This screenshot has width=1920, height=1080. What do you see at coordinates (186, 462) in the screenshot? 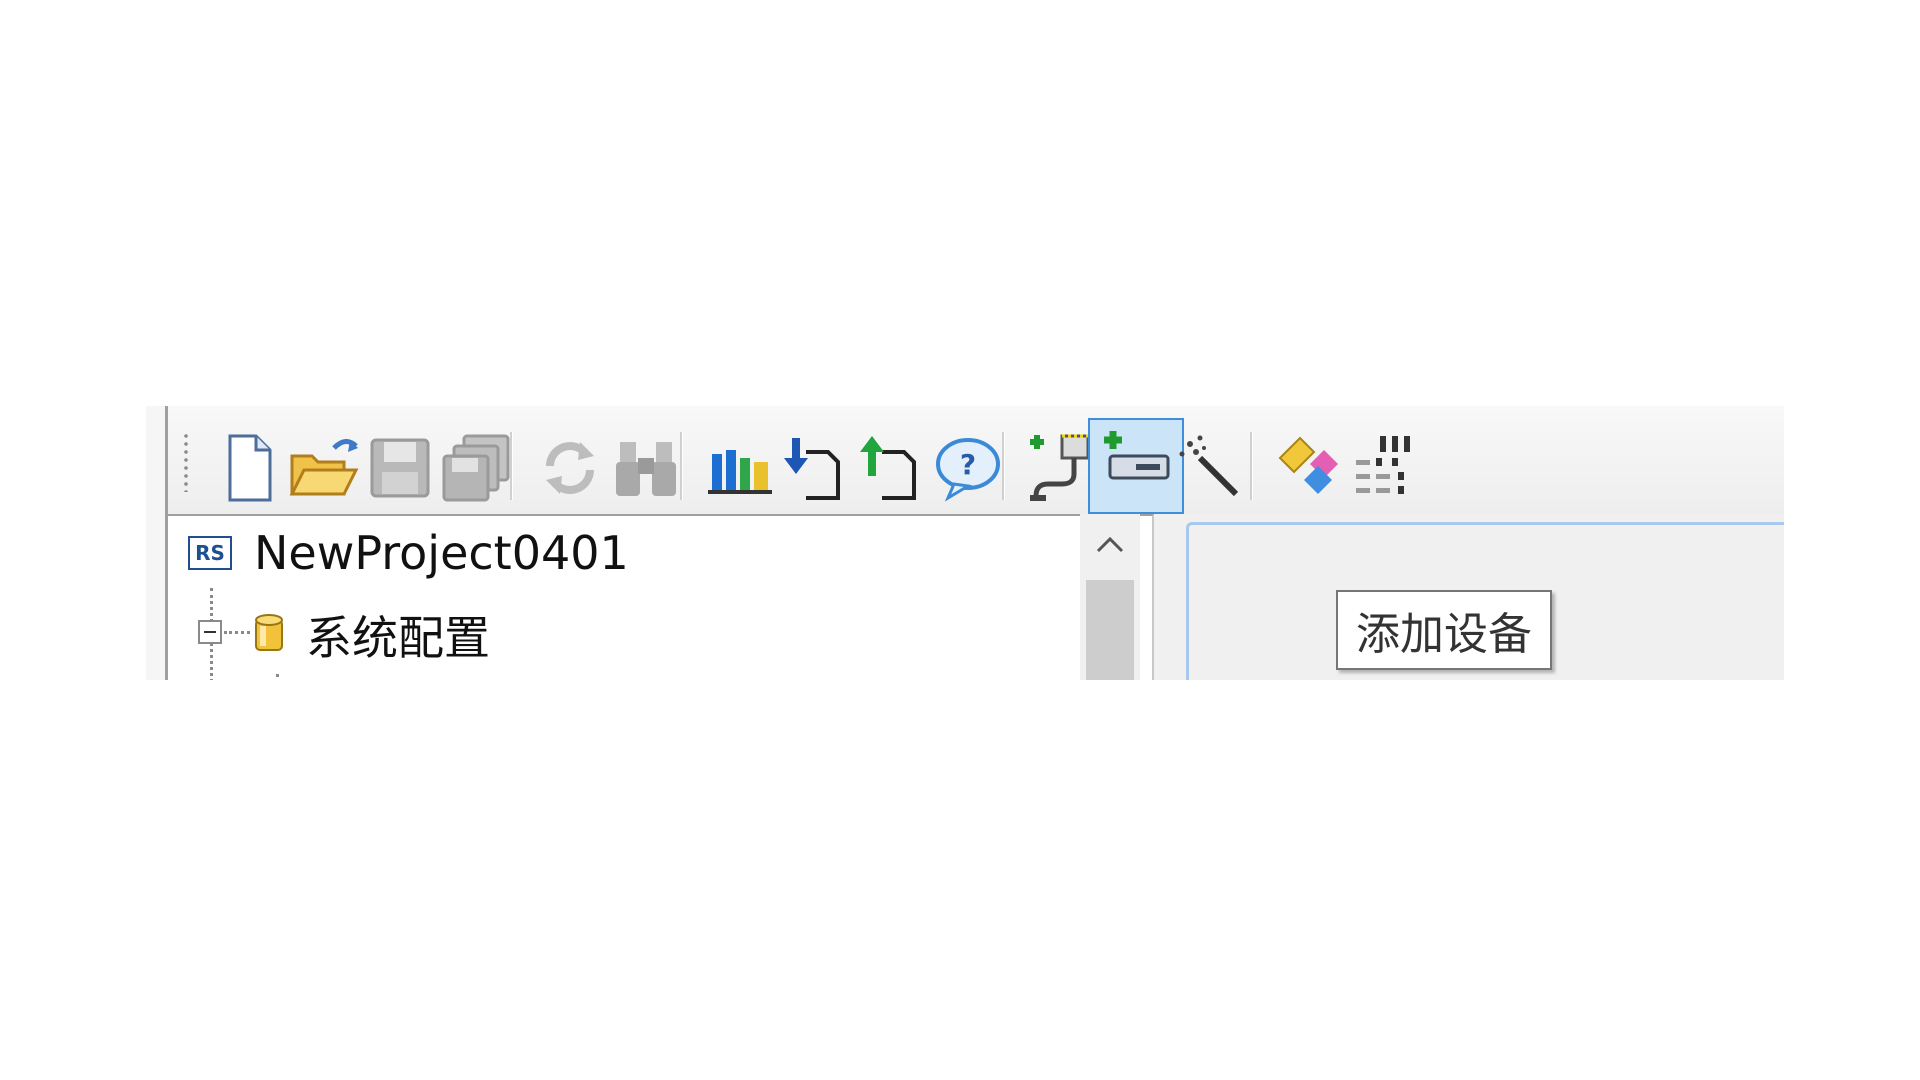
I see `toolbar-grip` at bounding box center [186, 462].